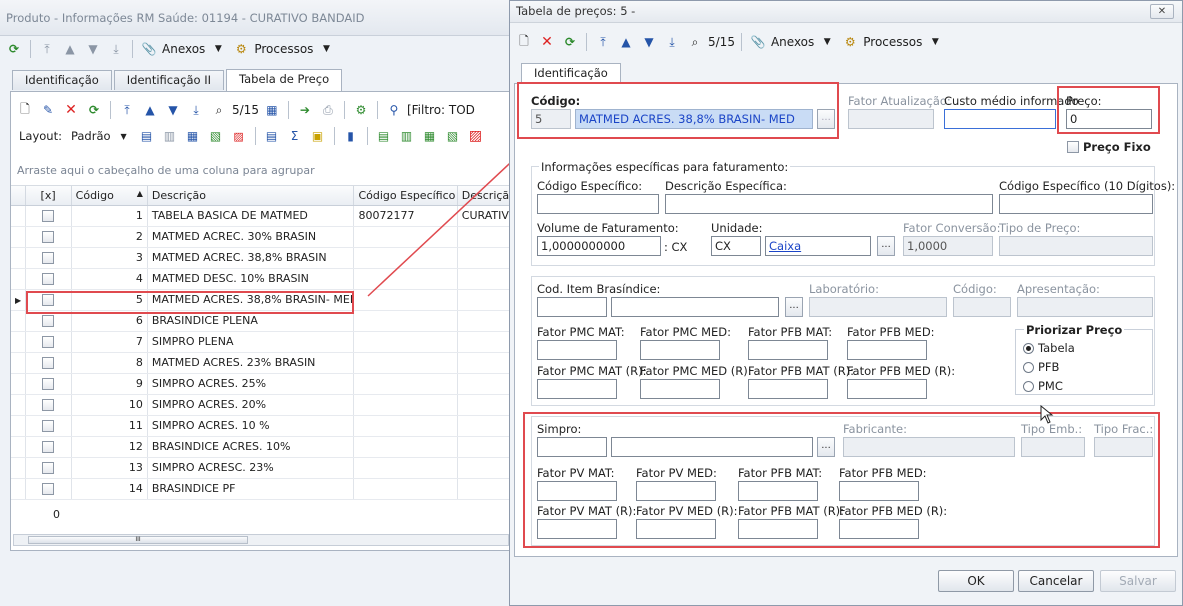 Image resolution: width=1183 pixels, height=606 pixels. I want to click on codigo-lab-label: Código:, so click(975, 289).